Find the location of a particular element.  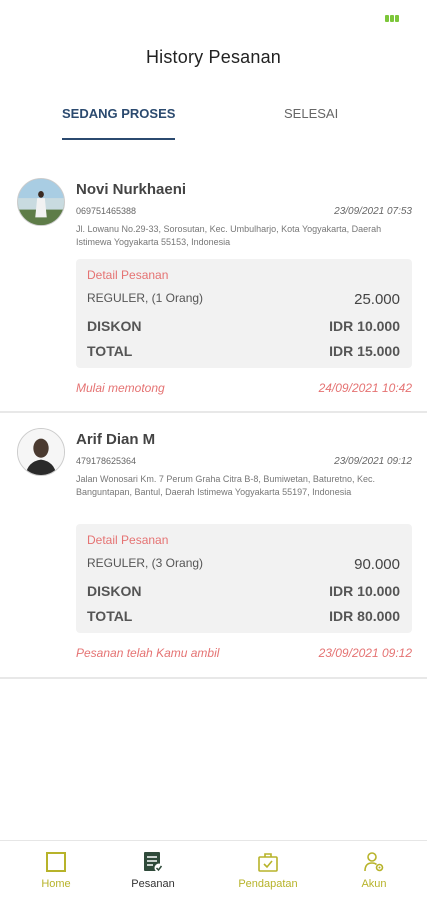

nav-akun-label: Akun is located at coordinates (374, 884).